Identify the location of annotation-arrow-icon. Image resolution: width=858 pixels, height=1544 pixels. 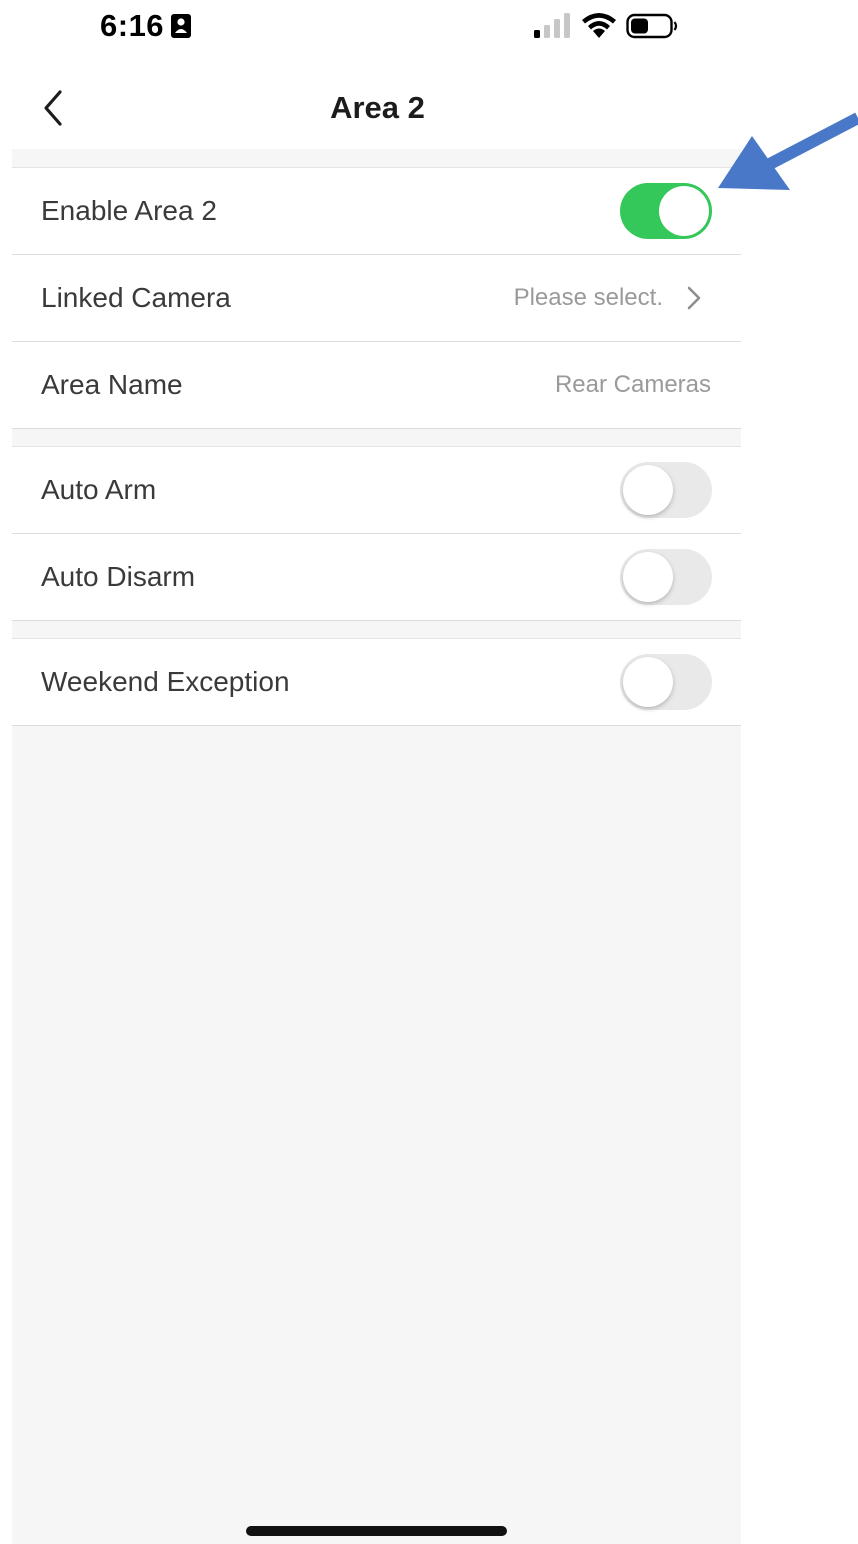
(788, 151).